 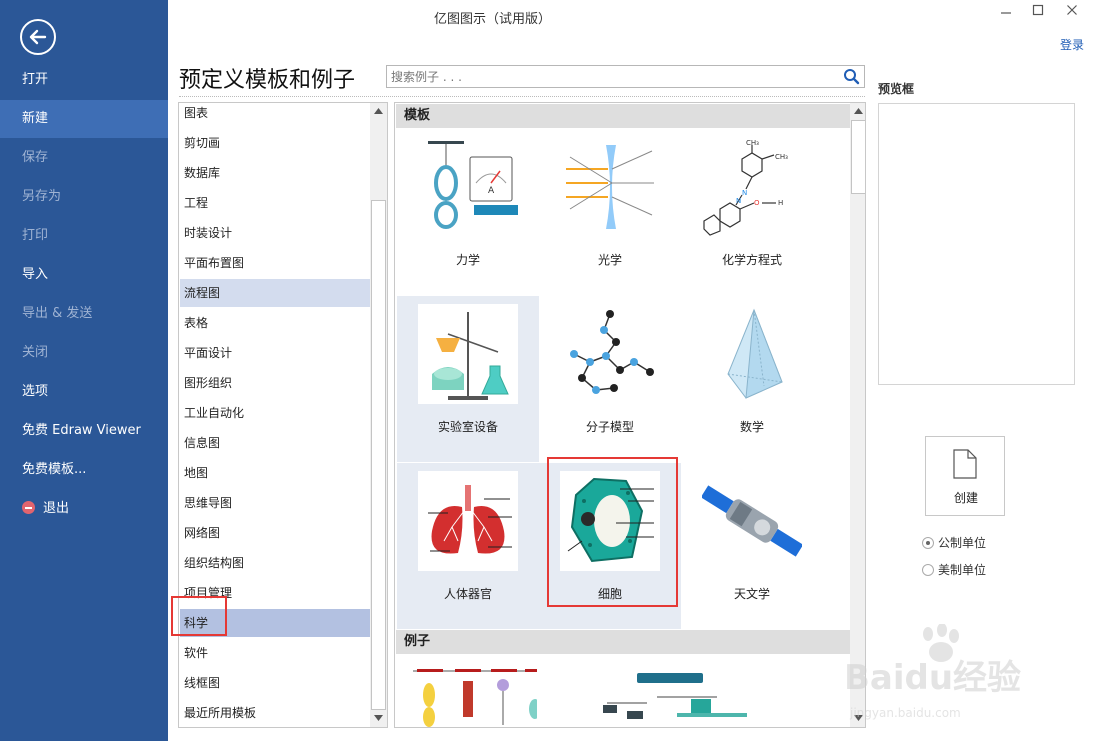 What do you see at coordinates (84, 392) in the screenshot?
I see `sidebar-item-options: 选项` at bounding box center [84, 392].